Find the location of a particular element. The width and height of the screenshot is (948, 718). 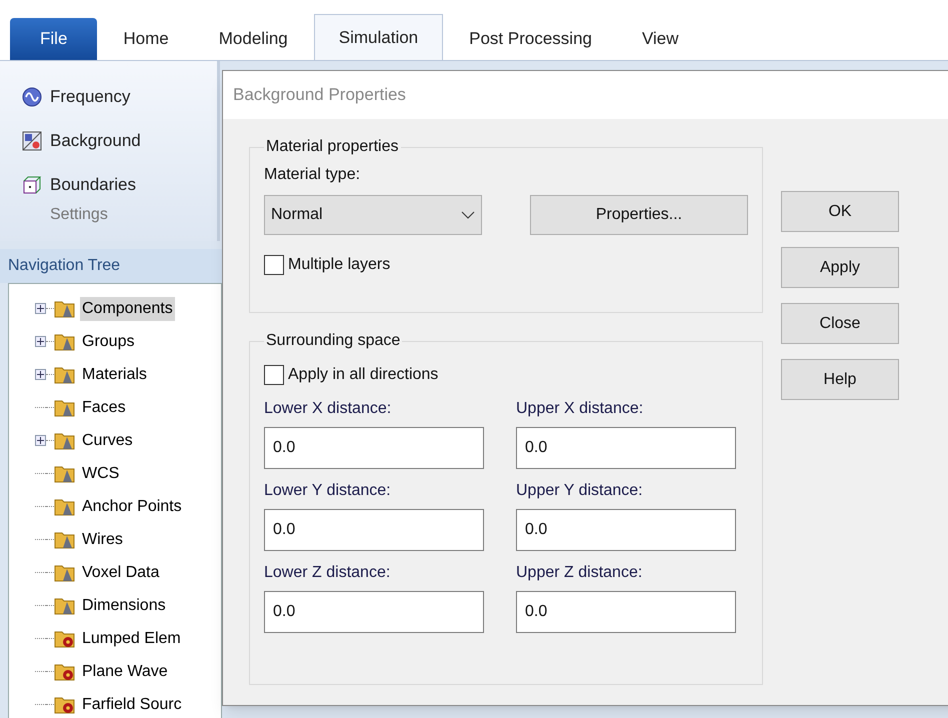

group-title: Material properties is located at coordinates (332, 147).